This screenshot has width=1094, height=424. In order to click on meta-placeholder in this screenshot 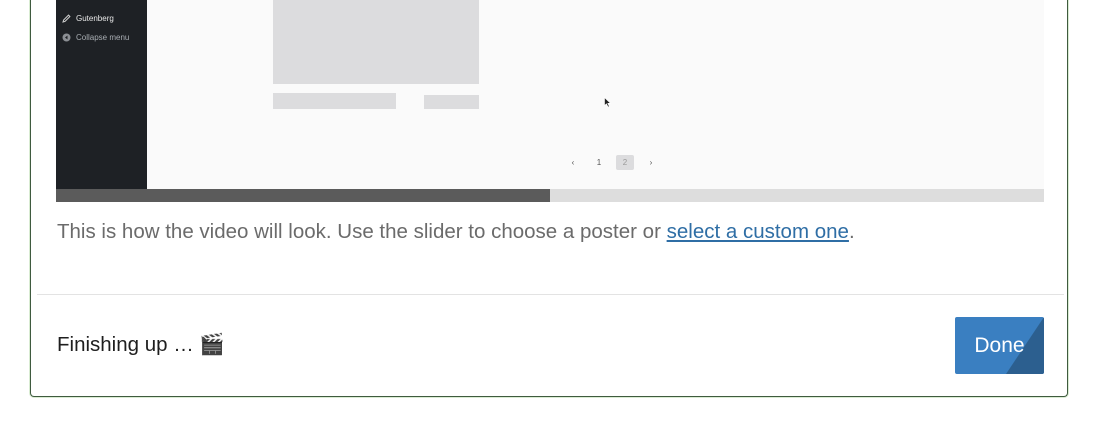, I will do `click(451, 102)`.